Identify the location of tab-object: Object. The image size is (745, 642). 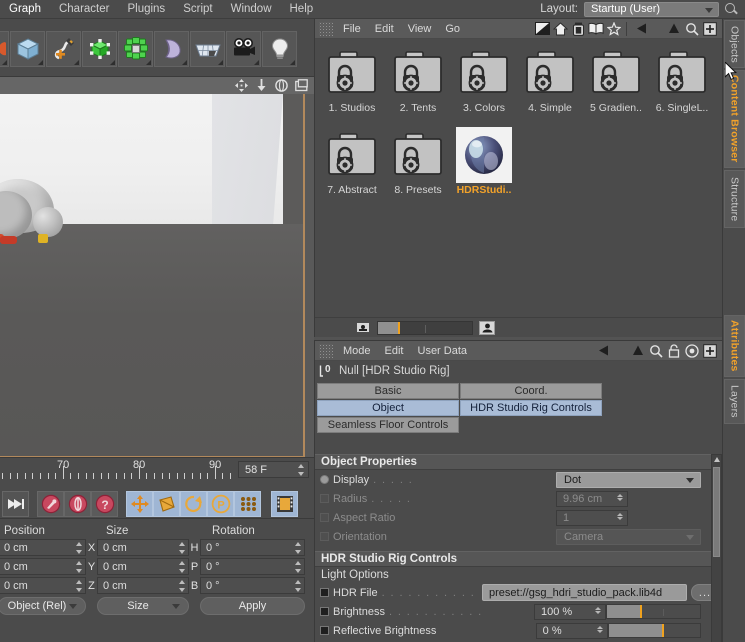
(388, 408).